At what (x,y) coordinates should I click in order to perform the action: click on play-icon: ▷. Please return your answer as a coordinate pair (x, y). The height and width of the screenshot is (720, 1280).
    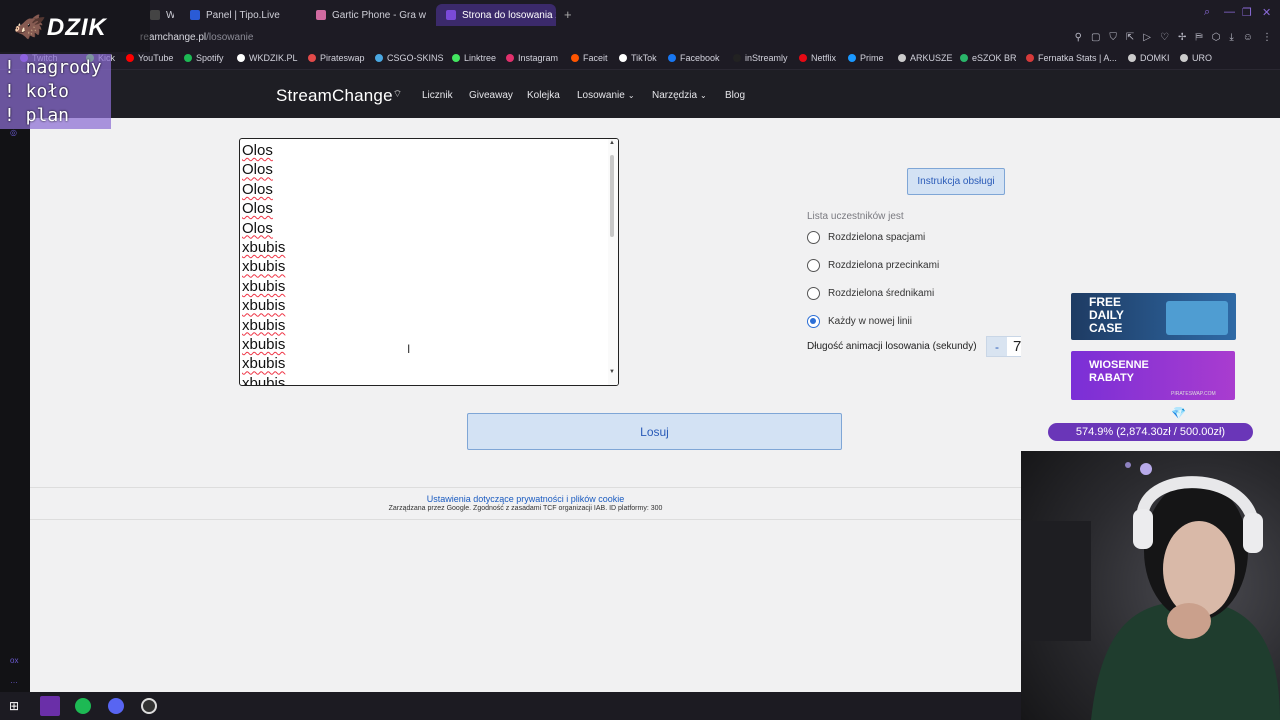
    Looking at the image, I should click on (1147, 37).